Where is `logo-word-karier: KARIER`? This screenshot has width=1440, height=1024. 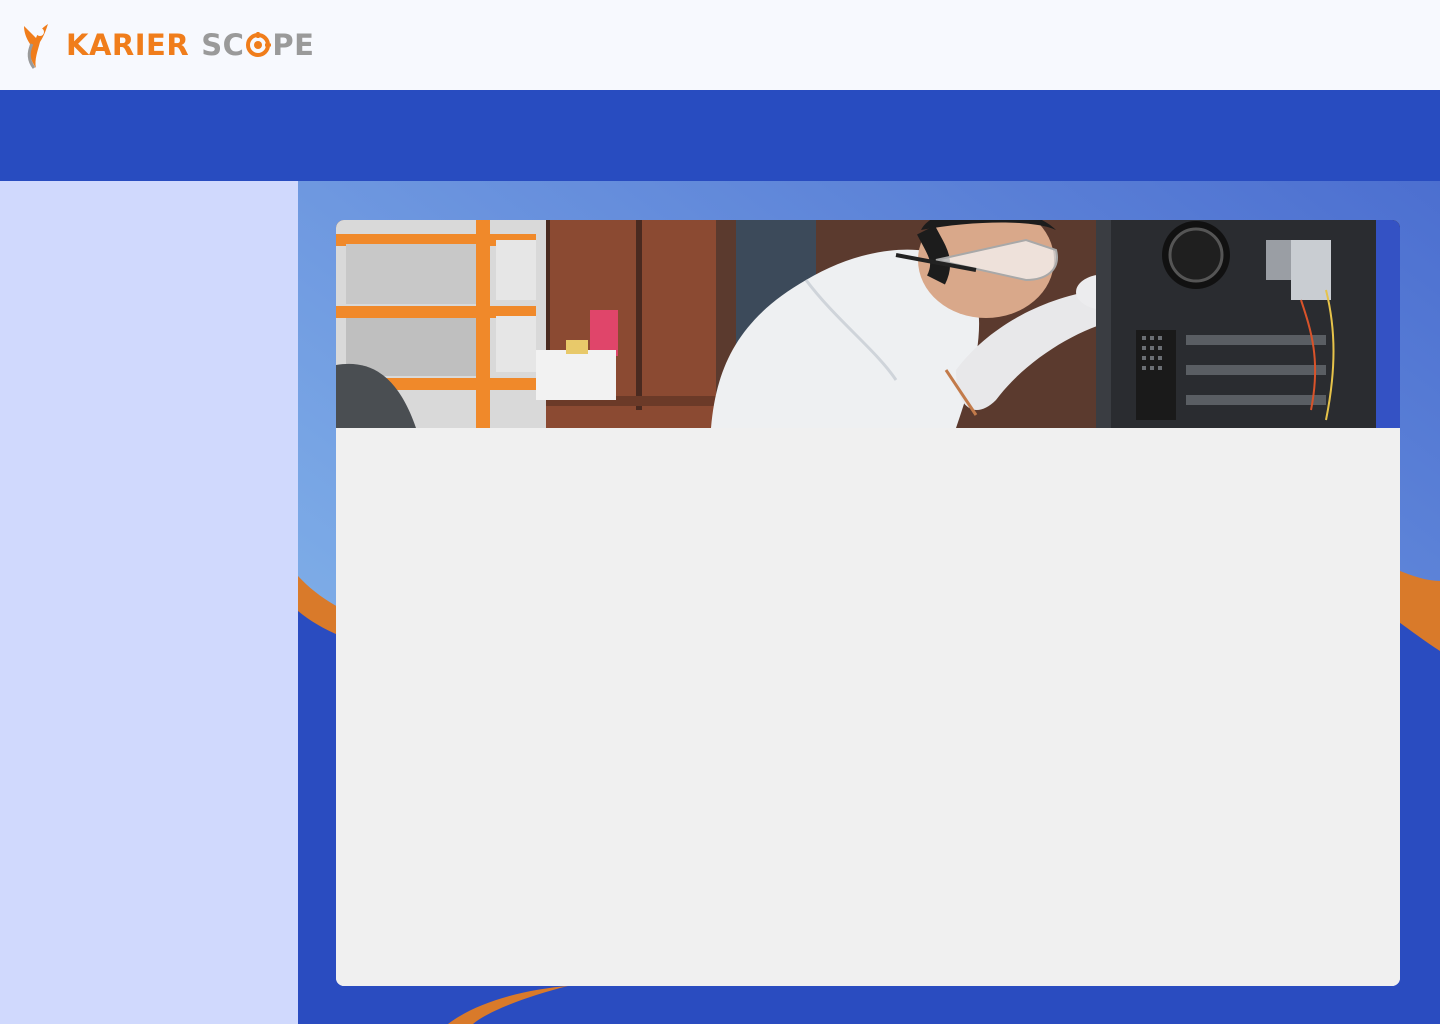 logo-word-karier: KARIER is located at coordinates (128, 45).